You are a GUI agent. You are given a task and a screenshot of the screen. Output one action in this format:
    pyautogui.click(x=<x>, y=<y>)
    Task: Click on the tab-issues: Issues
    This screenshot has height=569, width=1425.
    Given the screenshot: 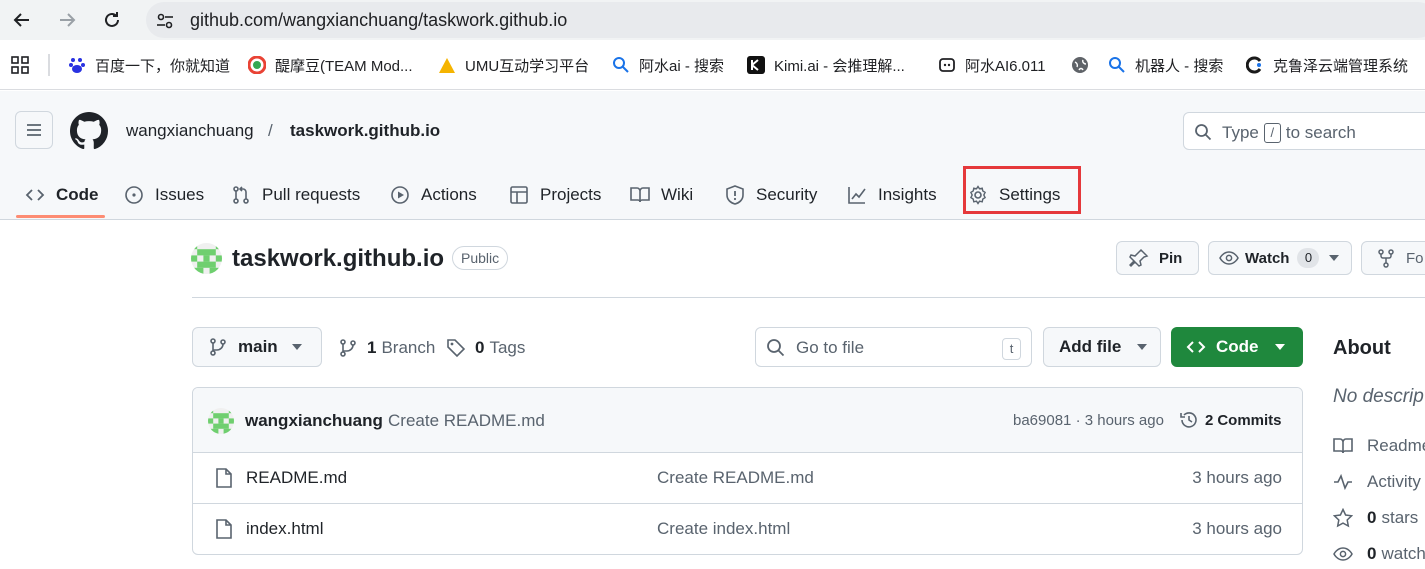 What is the action you would take?
    pyautogui.click(x=164, y=195)
    